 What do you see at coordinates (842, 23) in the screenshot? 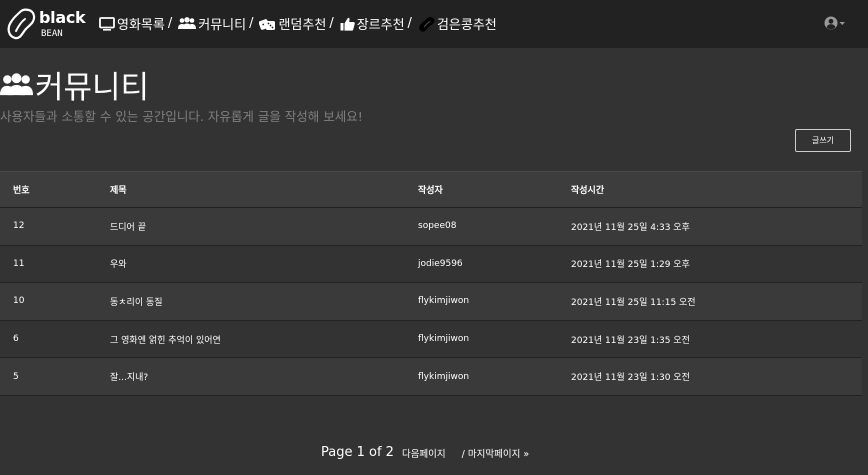
I see `chevron-down-icon` at bounding box center [842, 23].